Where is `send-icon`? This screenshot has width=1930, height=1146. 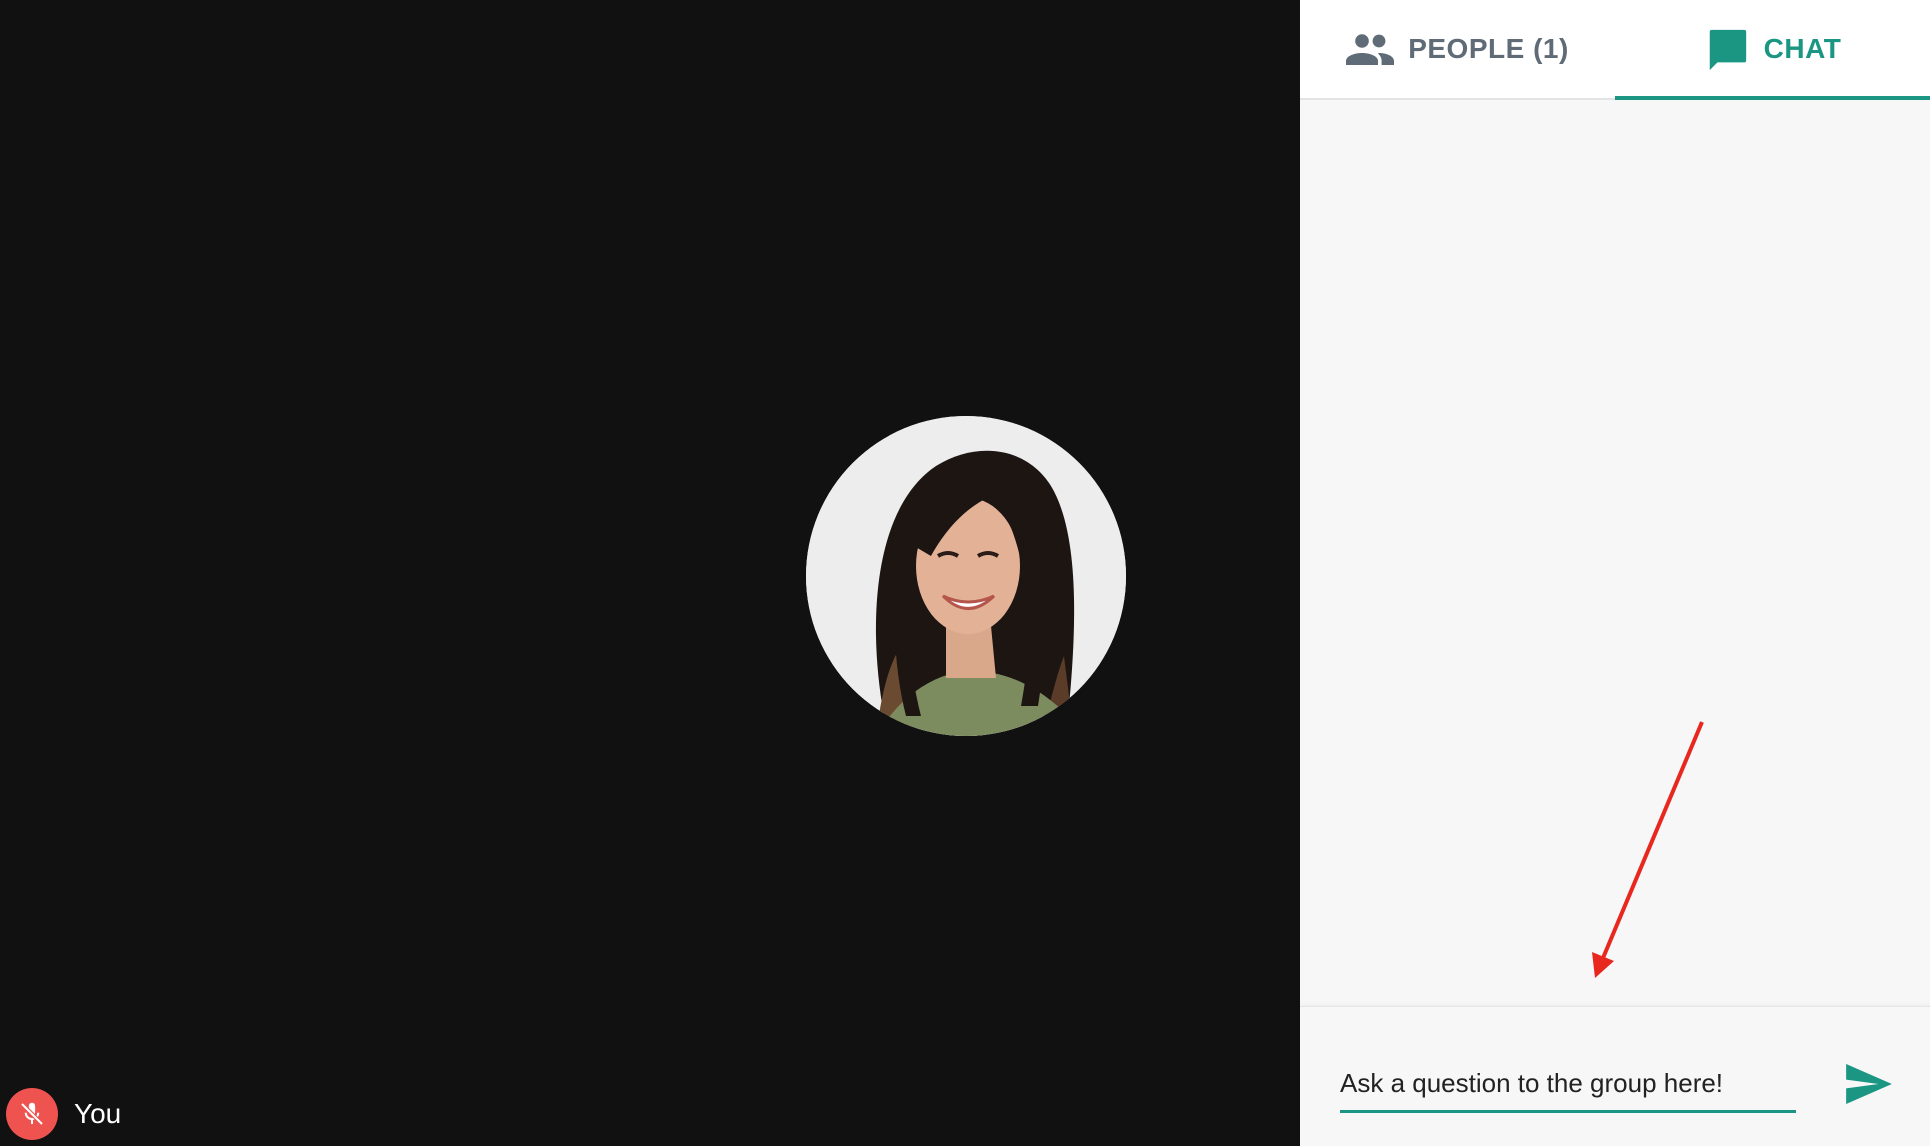
send-icon is located at coordinates (1869, 1084).